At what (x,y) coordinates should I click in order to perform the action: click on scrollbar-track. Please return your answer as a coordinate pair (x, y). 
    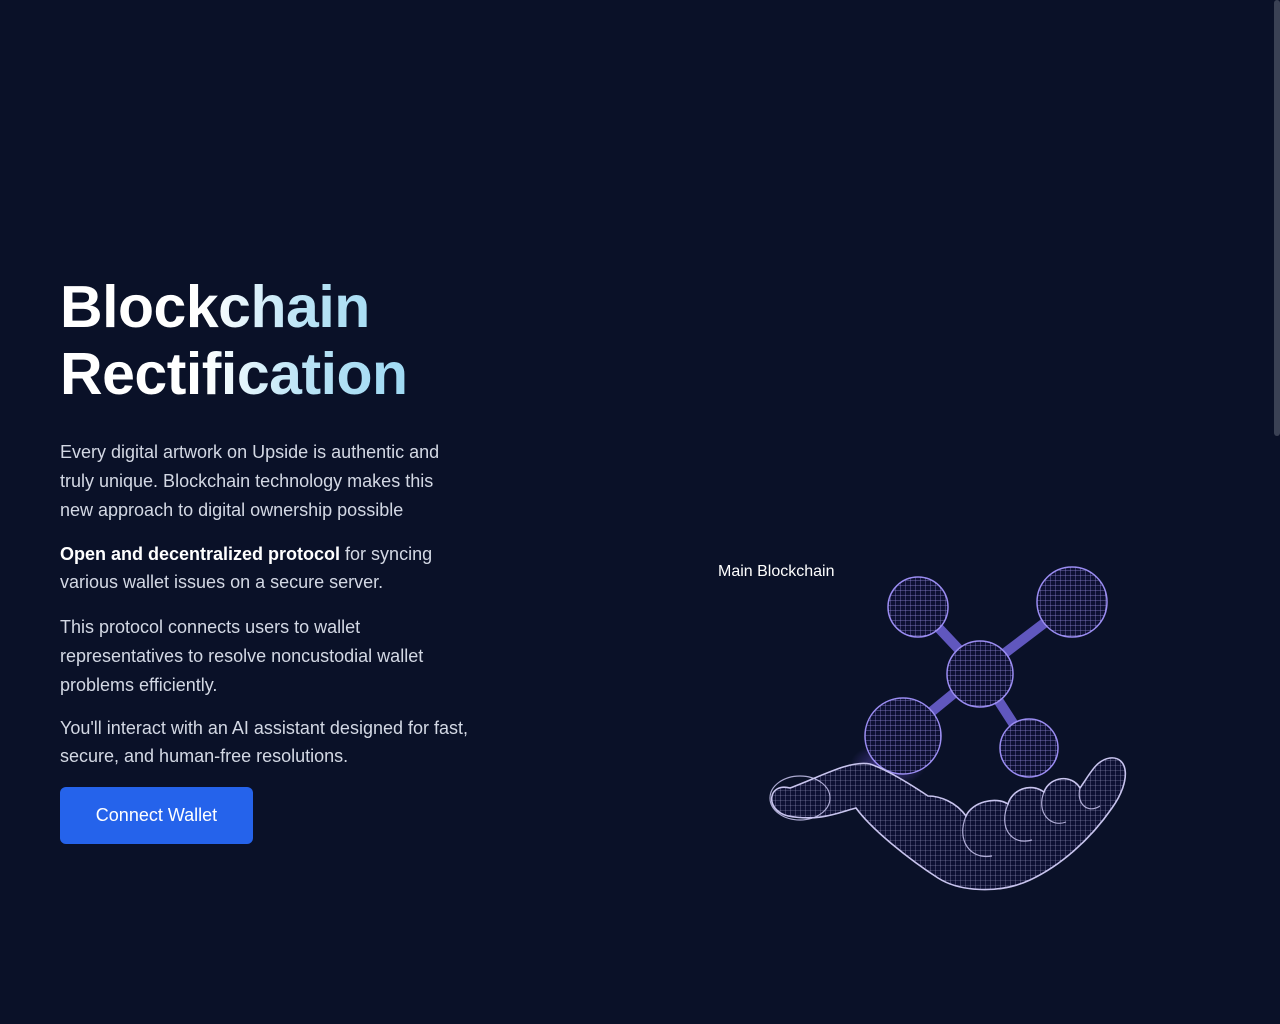
    Looking at the image, I should click on (1277, 512).